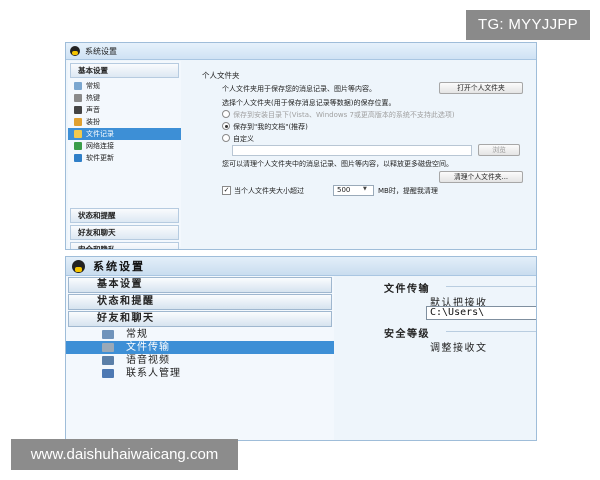  Describe the element at coordinates (93, 110) in the screenshot. I see `sidebar-item-label: 声音` at that location.